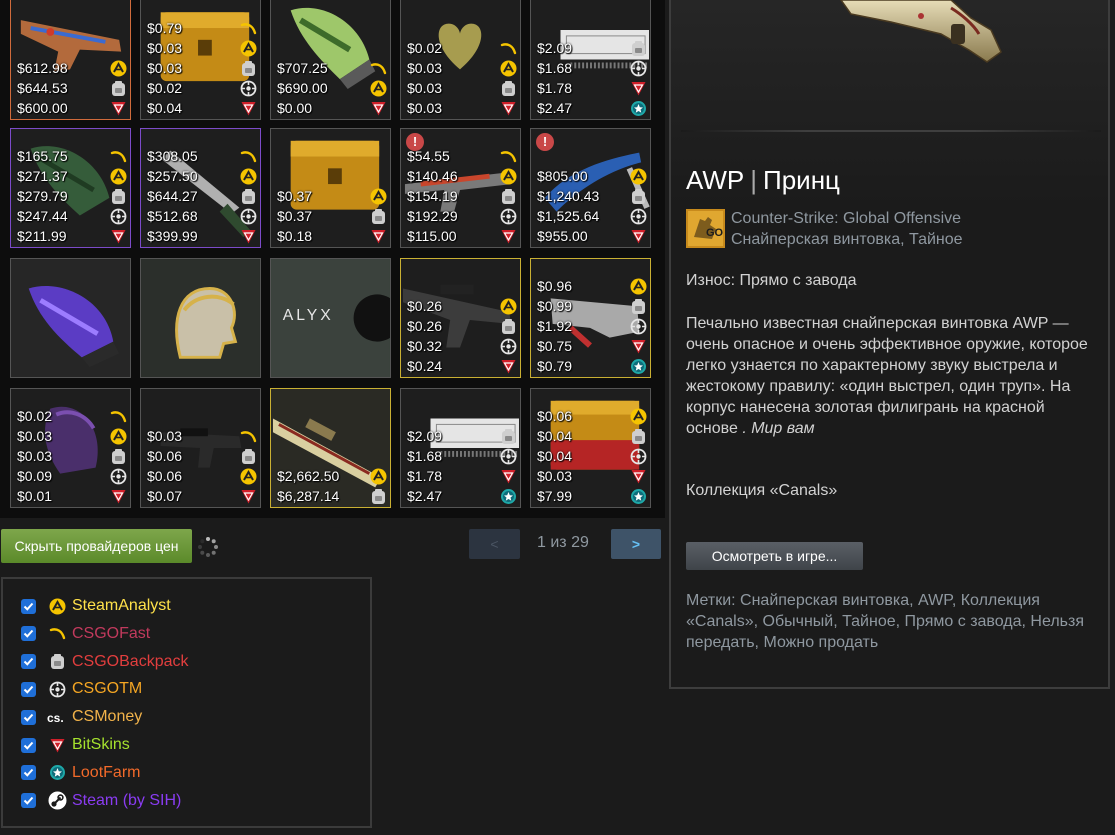  Describe the element at coordinates (555, 496) in the screenshot. I see `price-value: $7.99` at that location.